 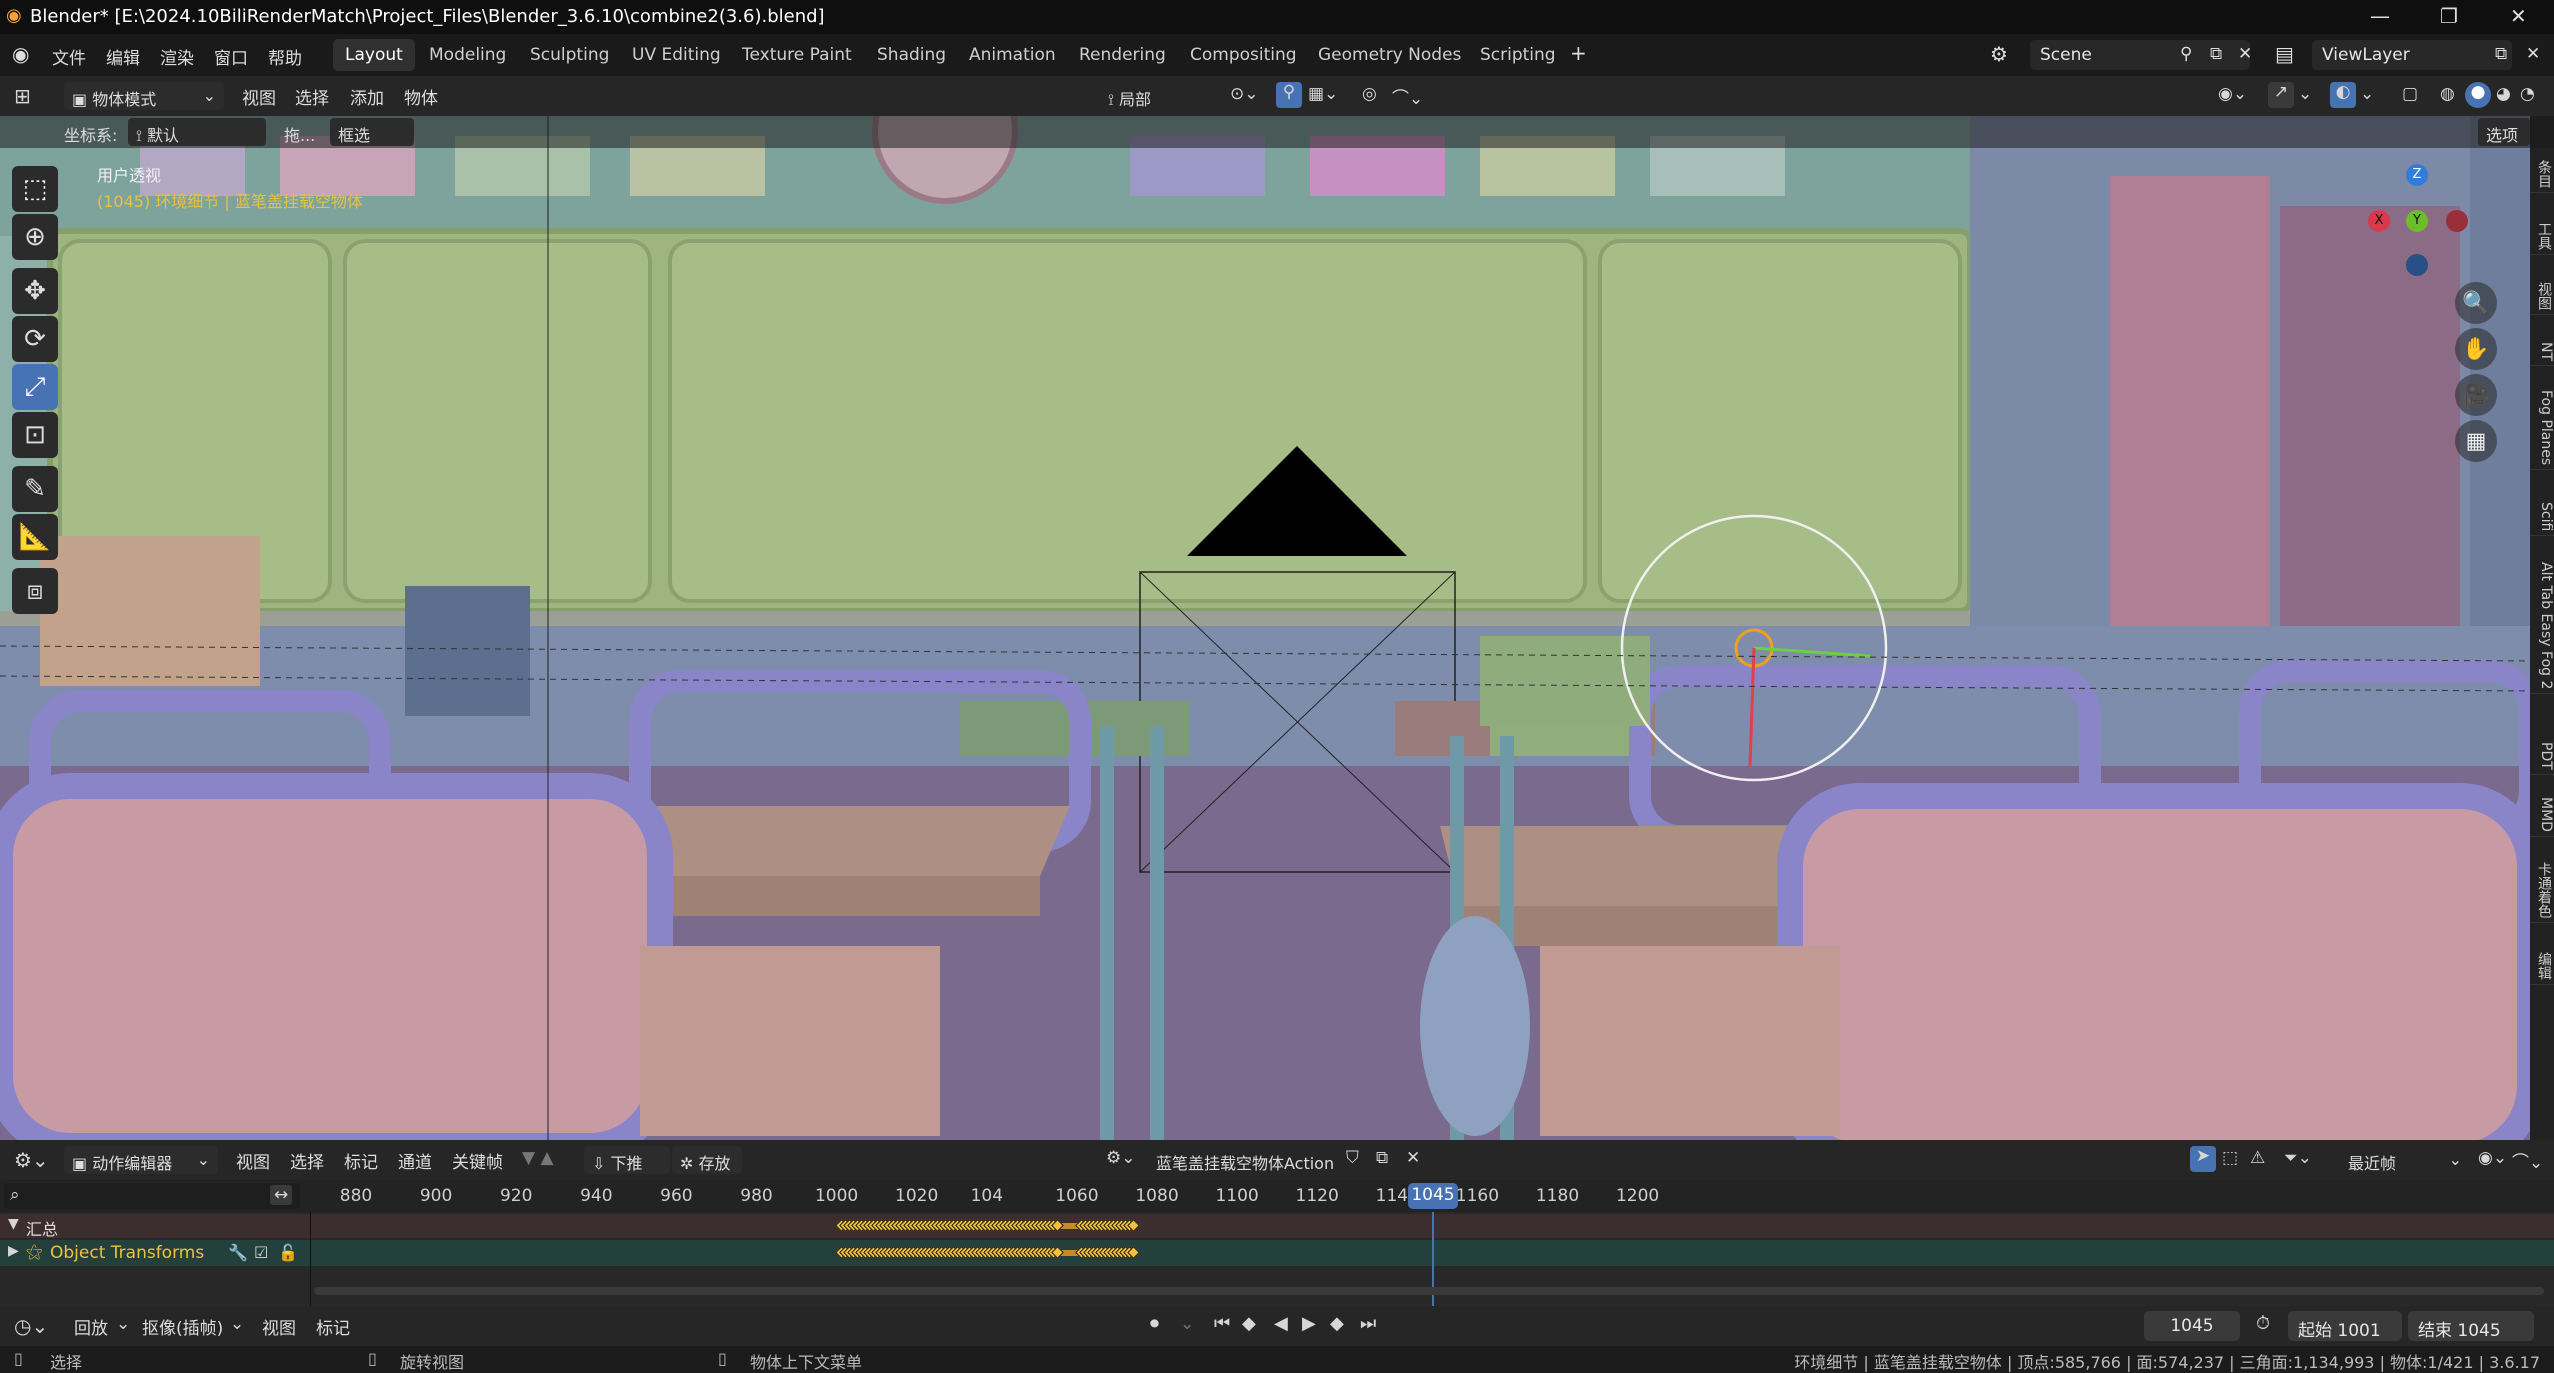 I want to click on next-keyframe-icon: ◆, so click(x=1337, y=1323).